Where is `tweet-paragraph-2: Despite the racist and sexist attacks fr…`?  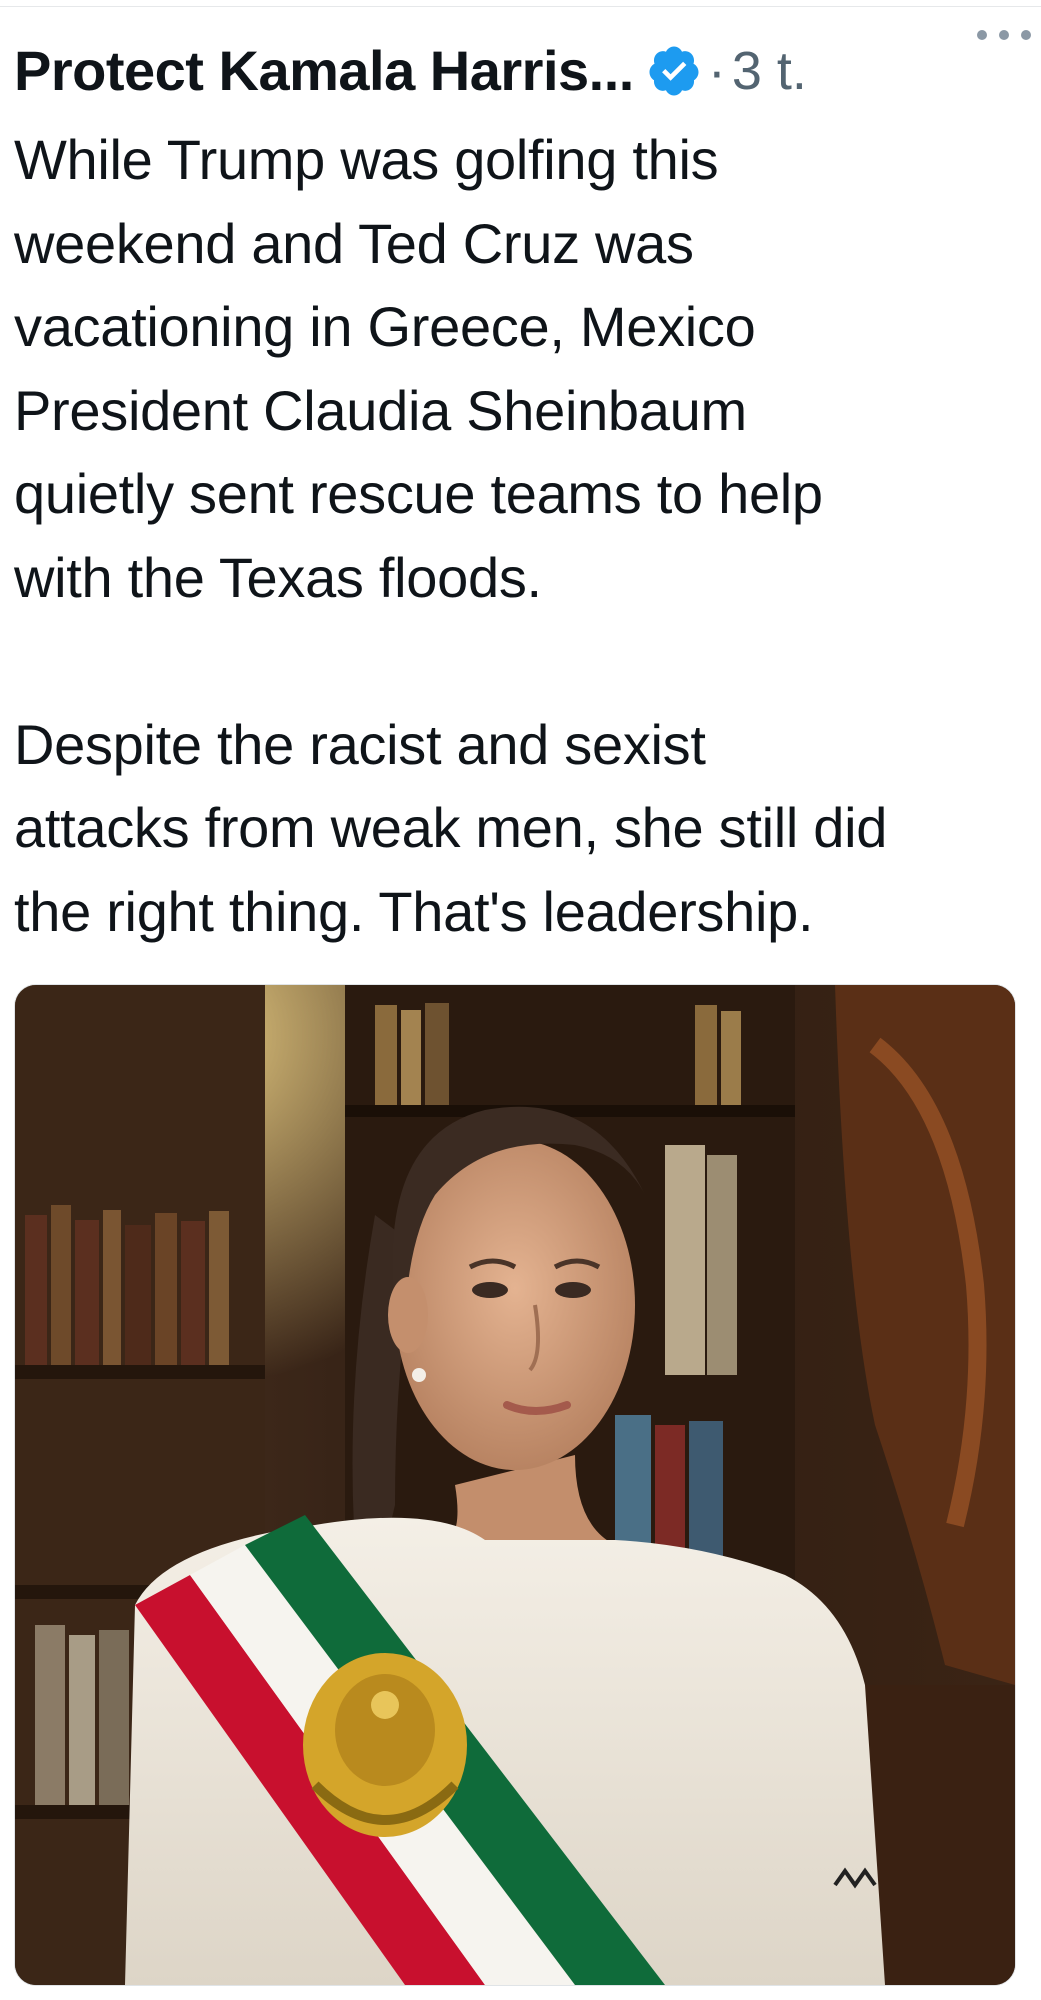
tweet-paragraph-2: Despite the racist and sexist attacks fr… is located at coordinates (451, 827).